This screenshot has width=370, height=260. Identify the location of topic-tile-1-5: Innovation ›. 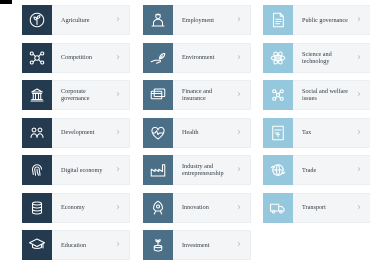
(197, 207).